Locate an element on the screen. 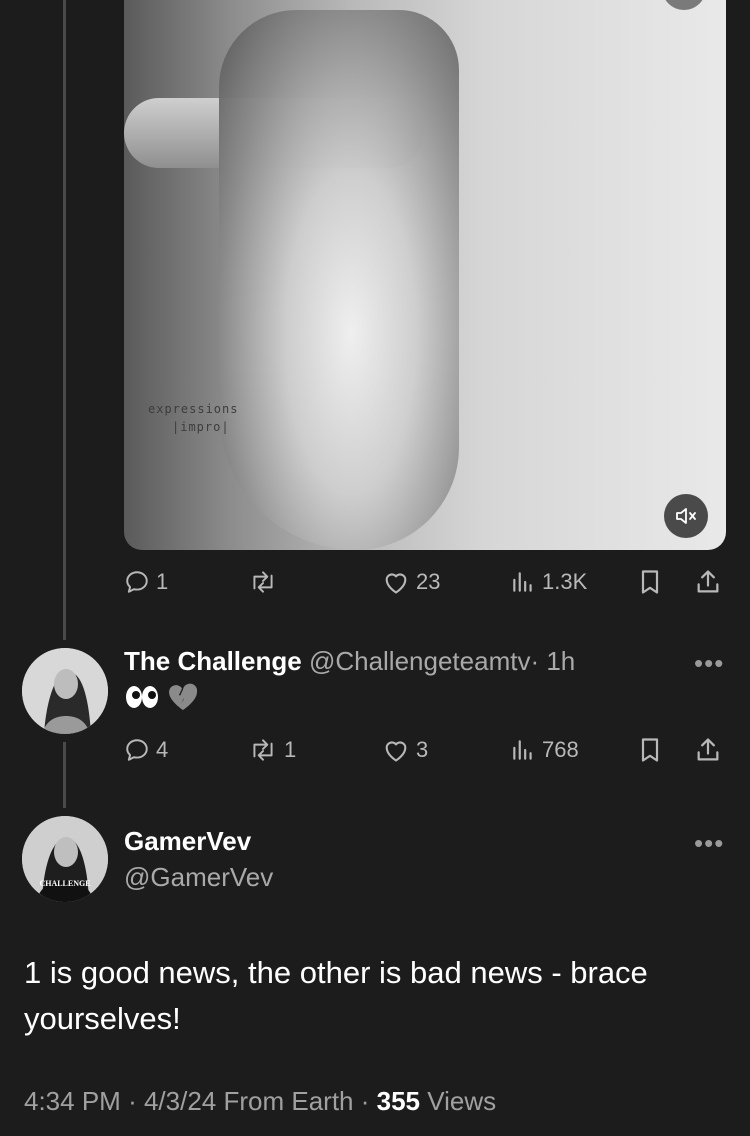  reply-button: 4 is located at coordinates (146, 750).